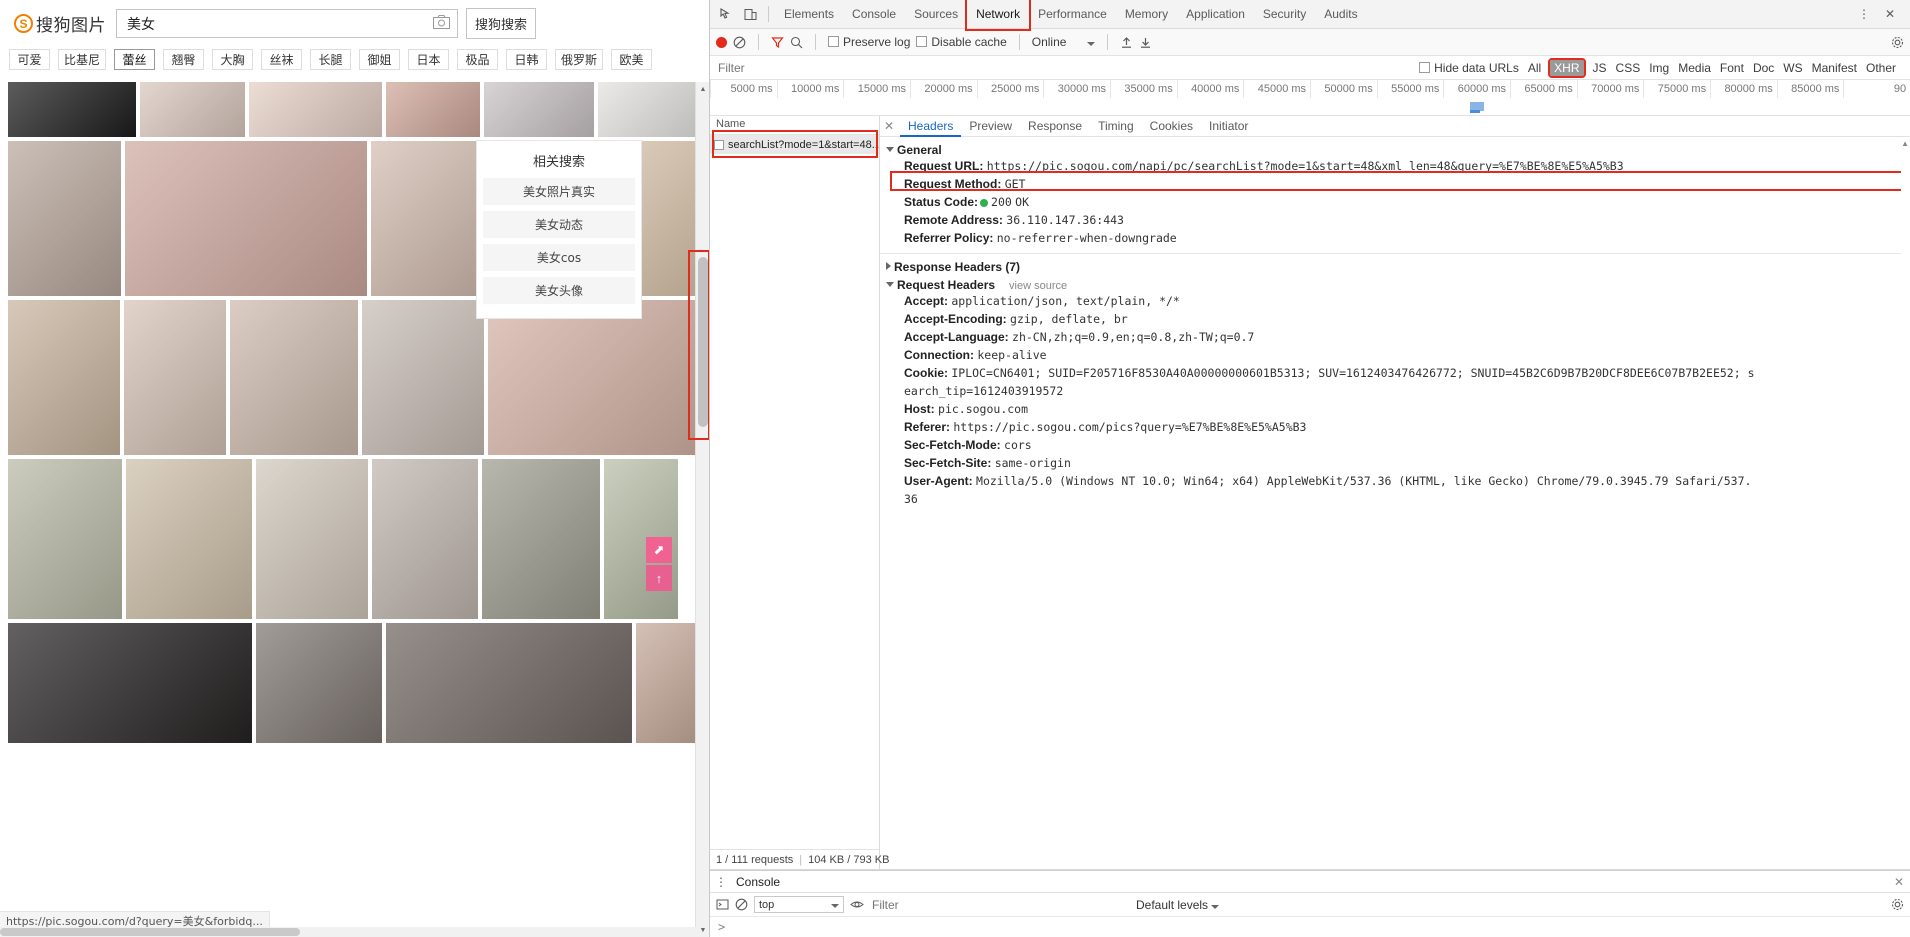  I want to click on filter-type-css: CSS, so click(1628, 68).